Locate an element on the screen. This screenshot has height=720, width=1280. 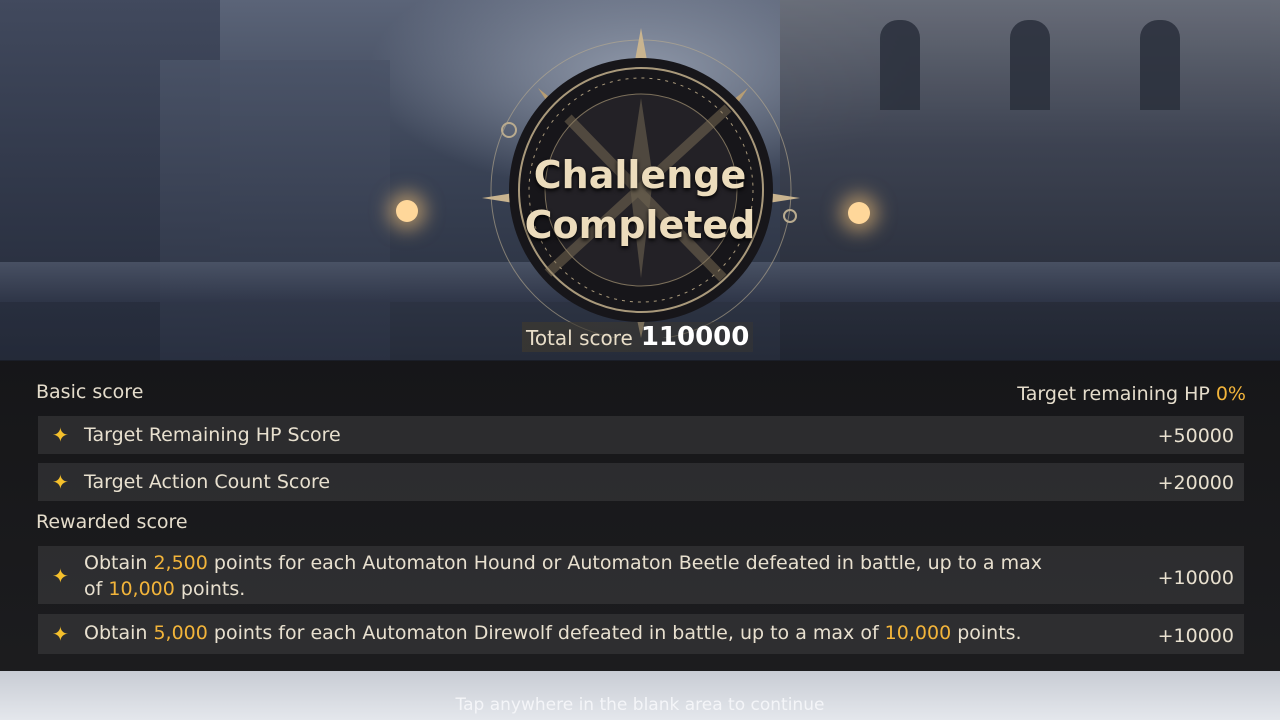
total-score-label: Total score is located at coordinates (579, 338).